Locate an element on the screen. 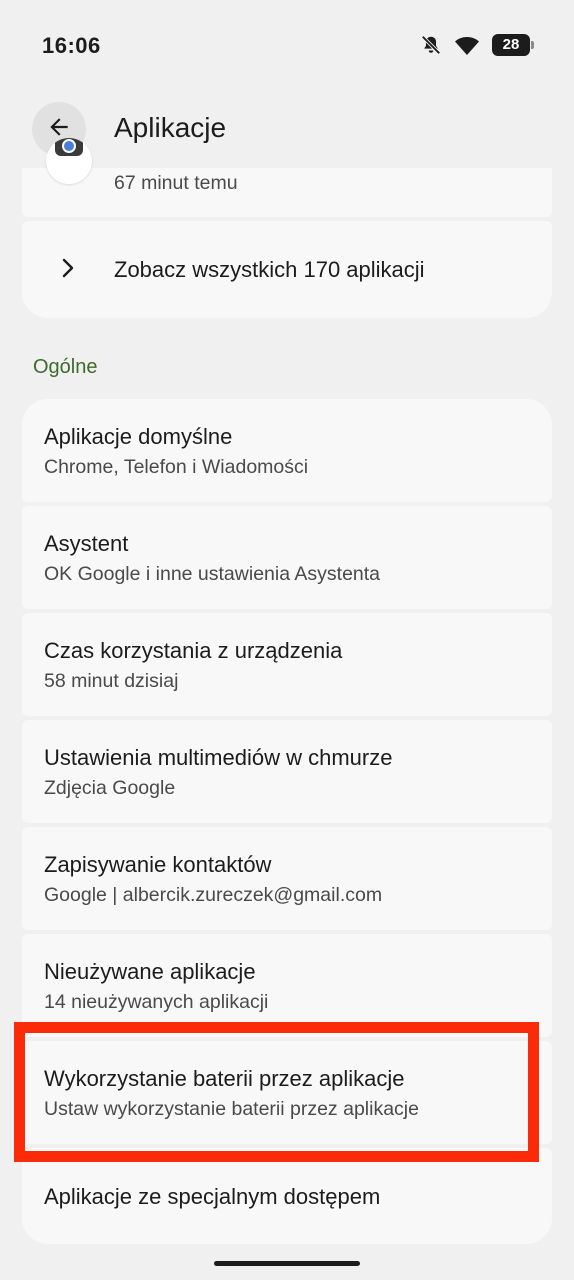 This screenshot has width=574, height=1280. list-item-title: Czas korzystania z urządzenia is located at coordinates (193, 650).